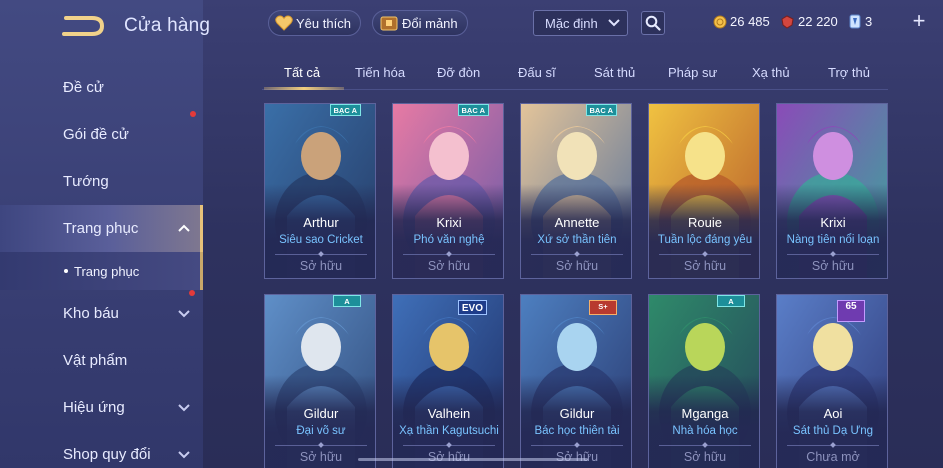 This screenshot has height=468, width=943. Describe the element at coordinates (919, 21) in the screenshot. I see `add-currency-button: +` at that location.